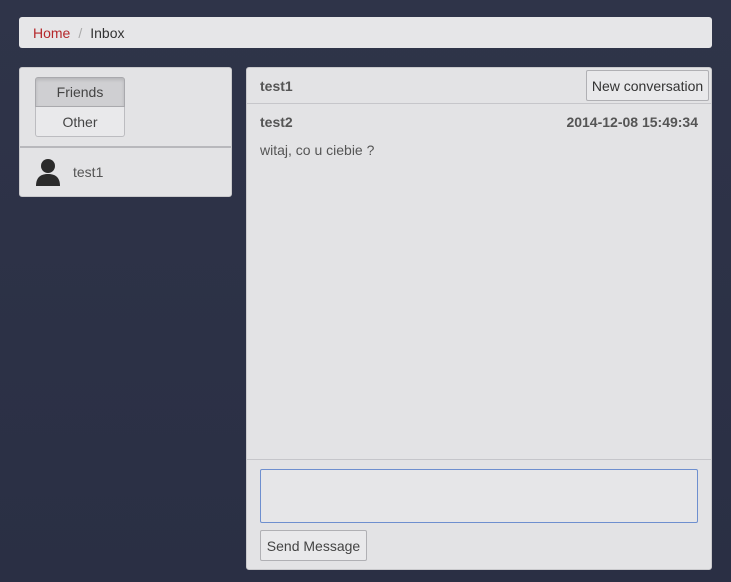 This screenshot has height=582, width=731. What do you see at coordinates (107, 32) in the screenshot?
I see `breadcrumb-current: Inbox` at bounding box center [107, 32].